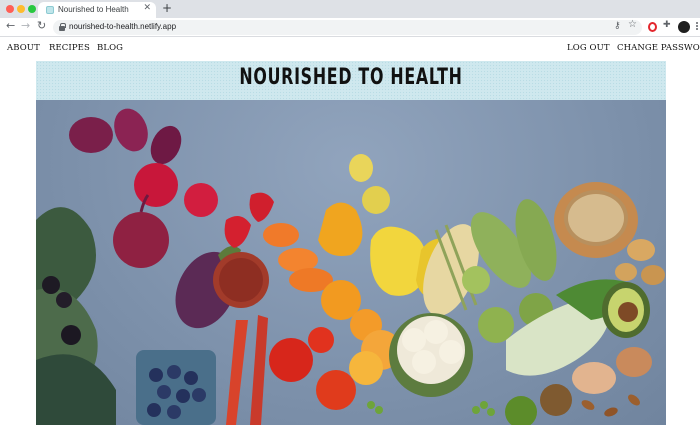  I want to click on site-title: NOURISHED TO HEALTH, so click(351, 77).